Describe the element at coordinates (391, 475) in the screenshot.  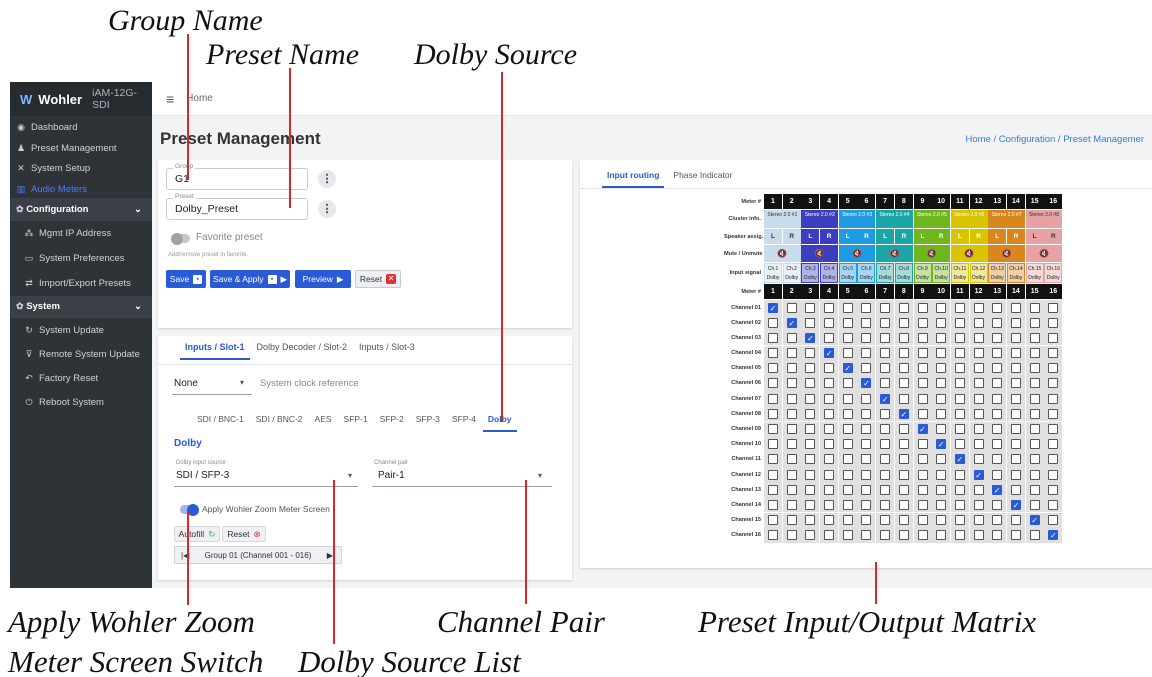
I see `channel-pair-value: Pair-1` at that location.